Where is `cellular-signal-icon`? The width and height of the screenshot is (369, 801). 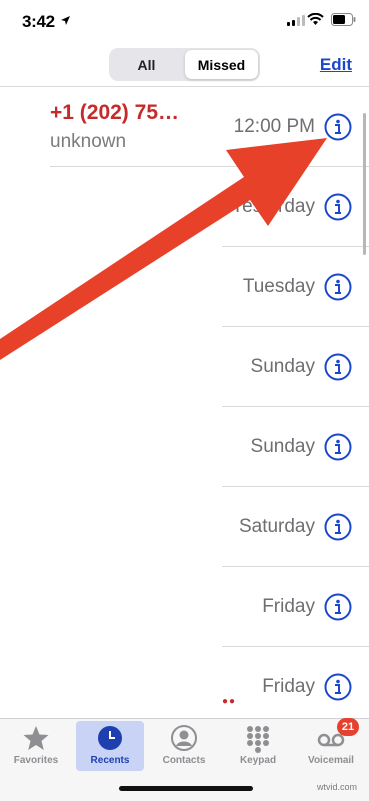
cellular-signal-icon is located at coordinates (296, 20).